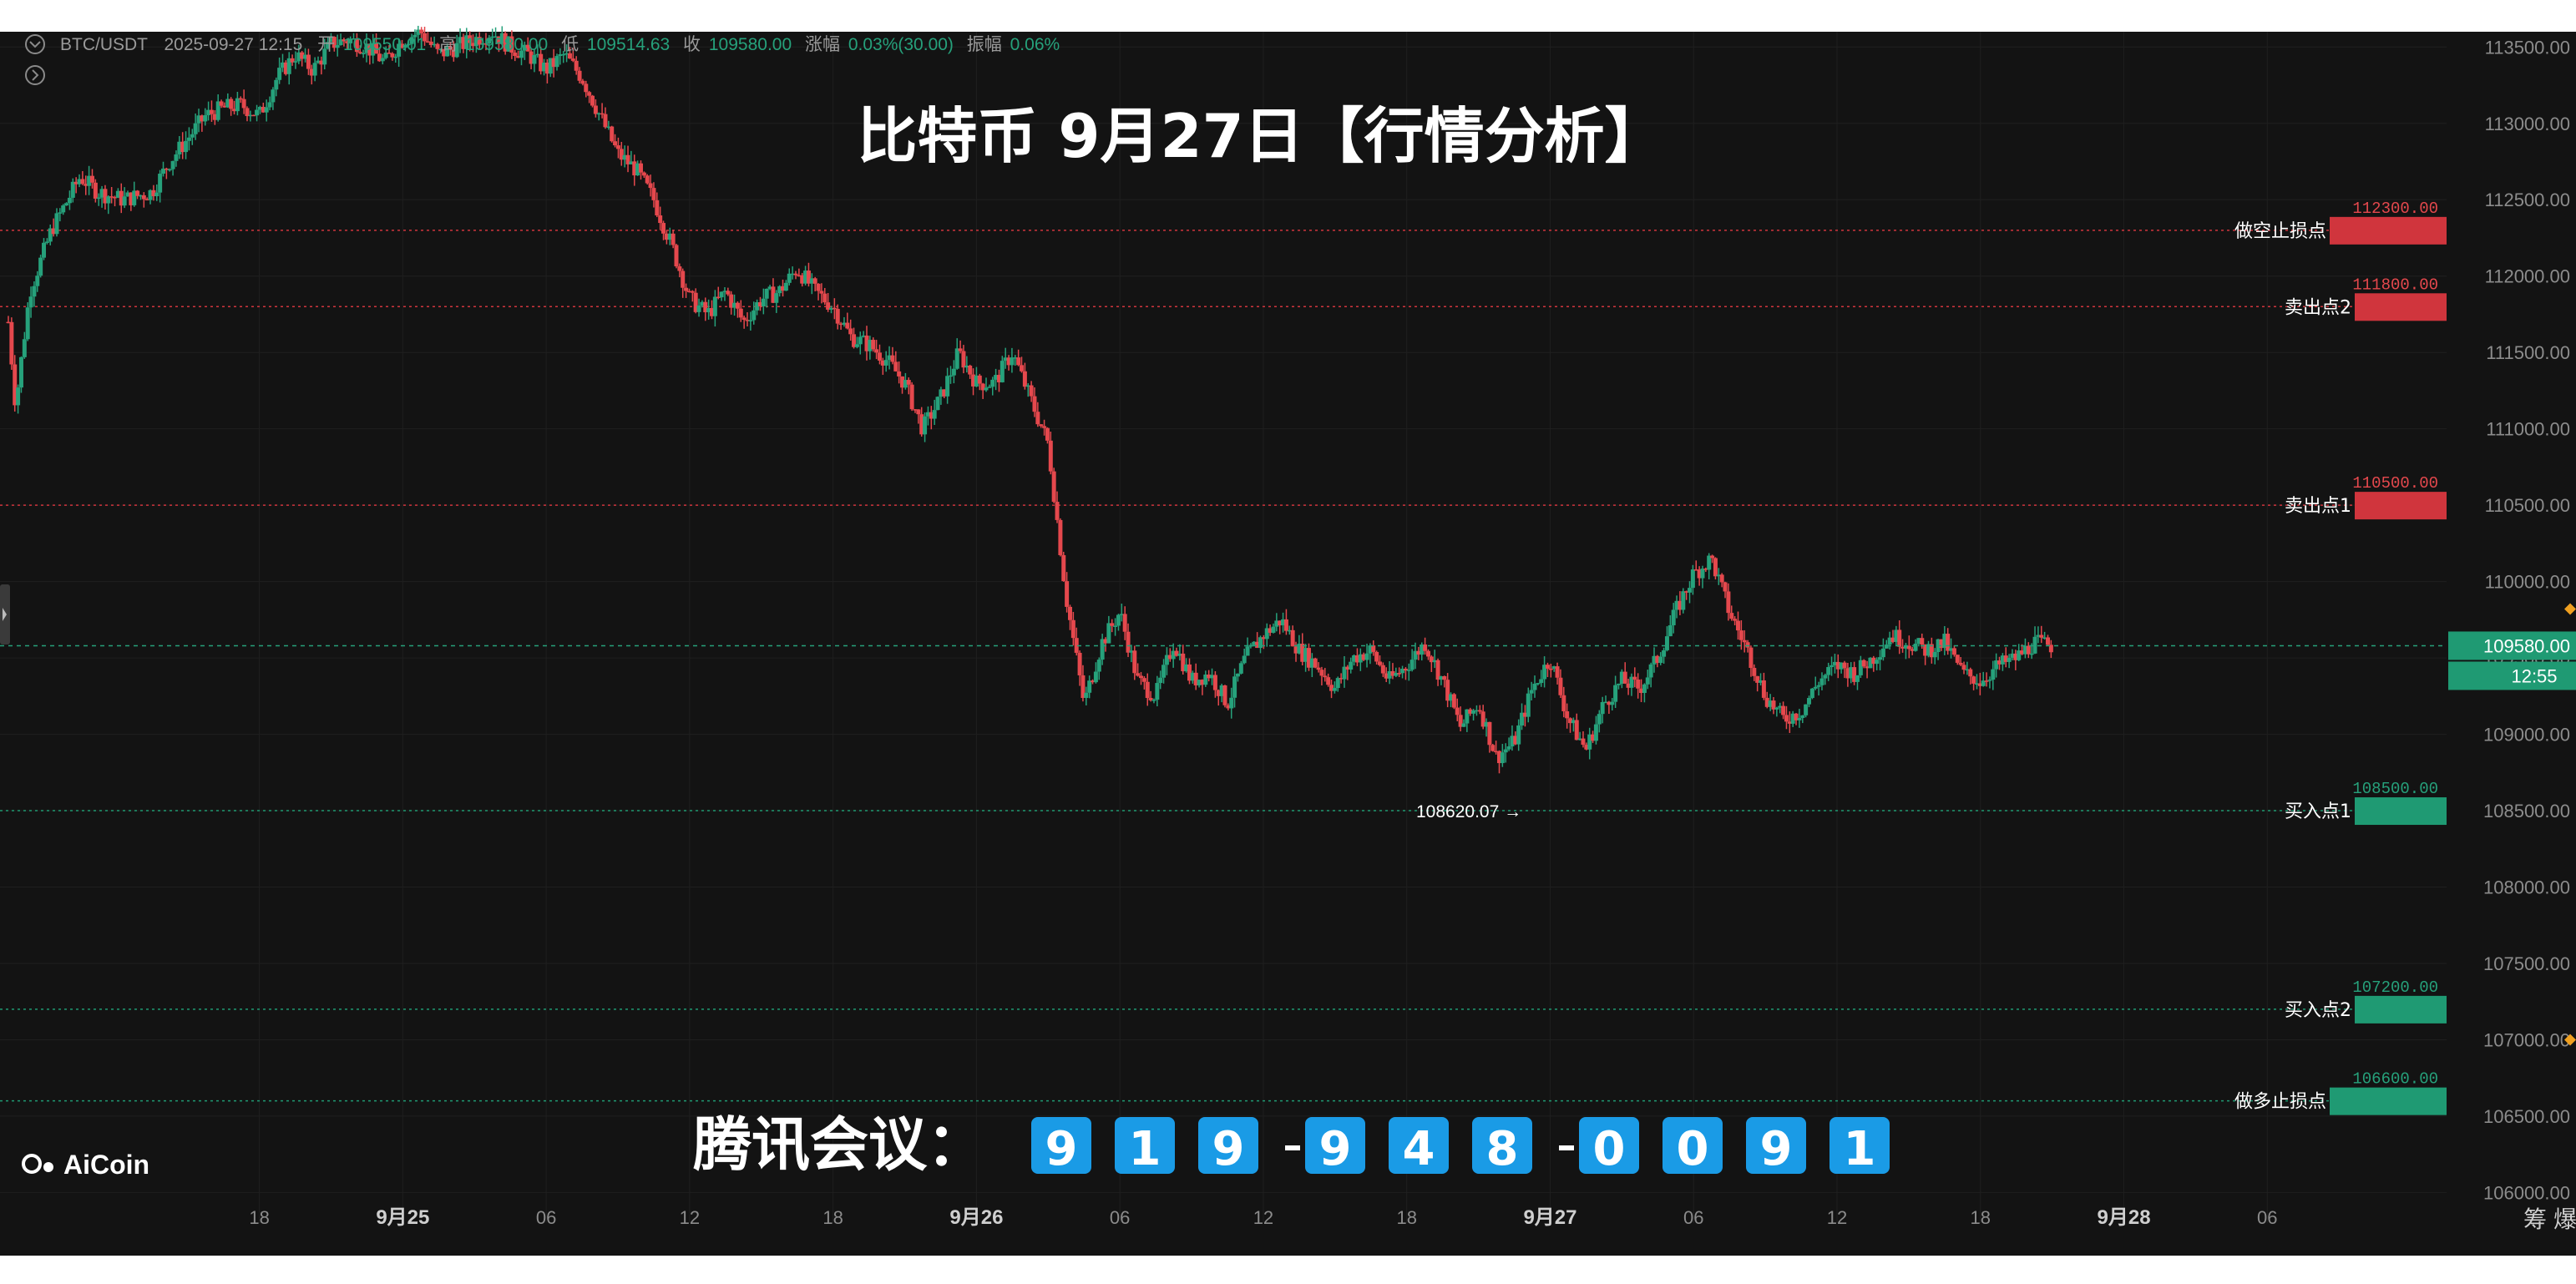 The image size is (2576, 1284). What do you see at coordinates (2526, 1039) in the screenshot?
I see `price-tick-label: 107000.00` at bounding box center [2526, 1039].